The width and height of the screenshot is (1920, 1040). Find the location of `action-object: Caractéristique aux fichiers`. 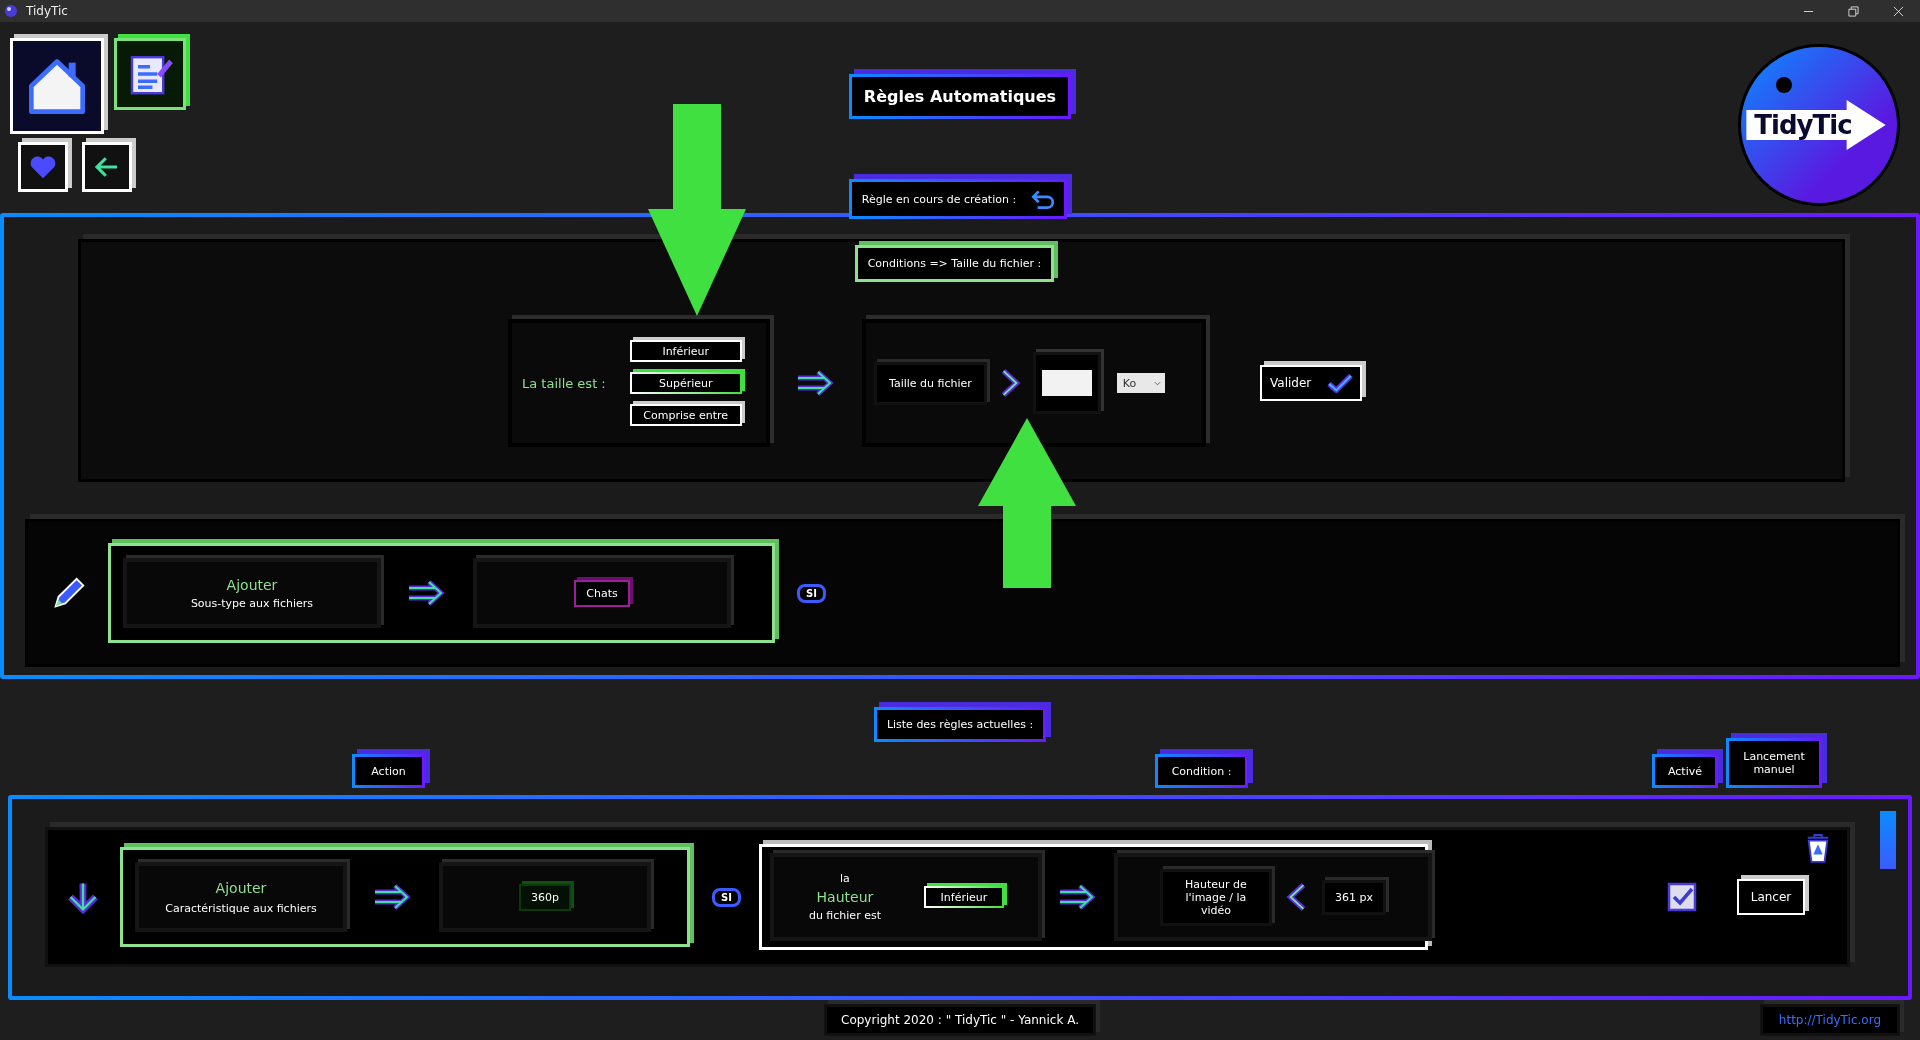

action-object: Caractéristique aux fichiers is located at coordinates (241, 908).